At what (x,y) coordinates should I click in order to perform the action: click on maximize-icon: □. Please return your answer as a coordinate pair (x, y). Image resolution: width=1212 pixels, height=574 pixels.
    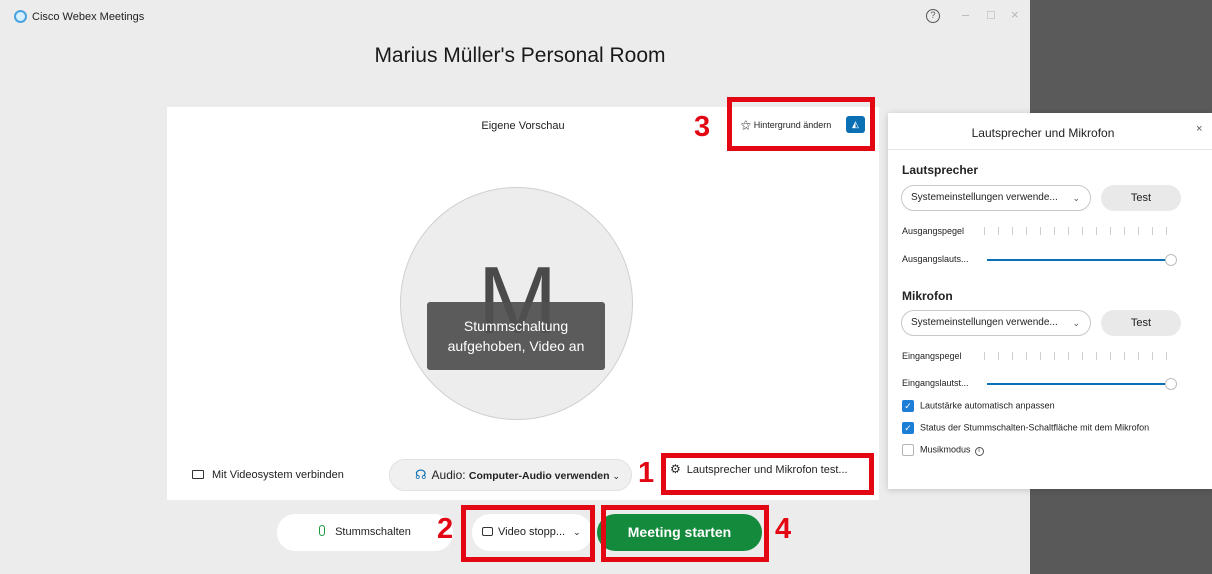
    Looking at the image, I should click on (991, 14).